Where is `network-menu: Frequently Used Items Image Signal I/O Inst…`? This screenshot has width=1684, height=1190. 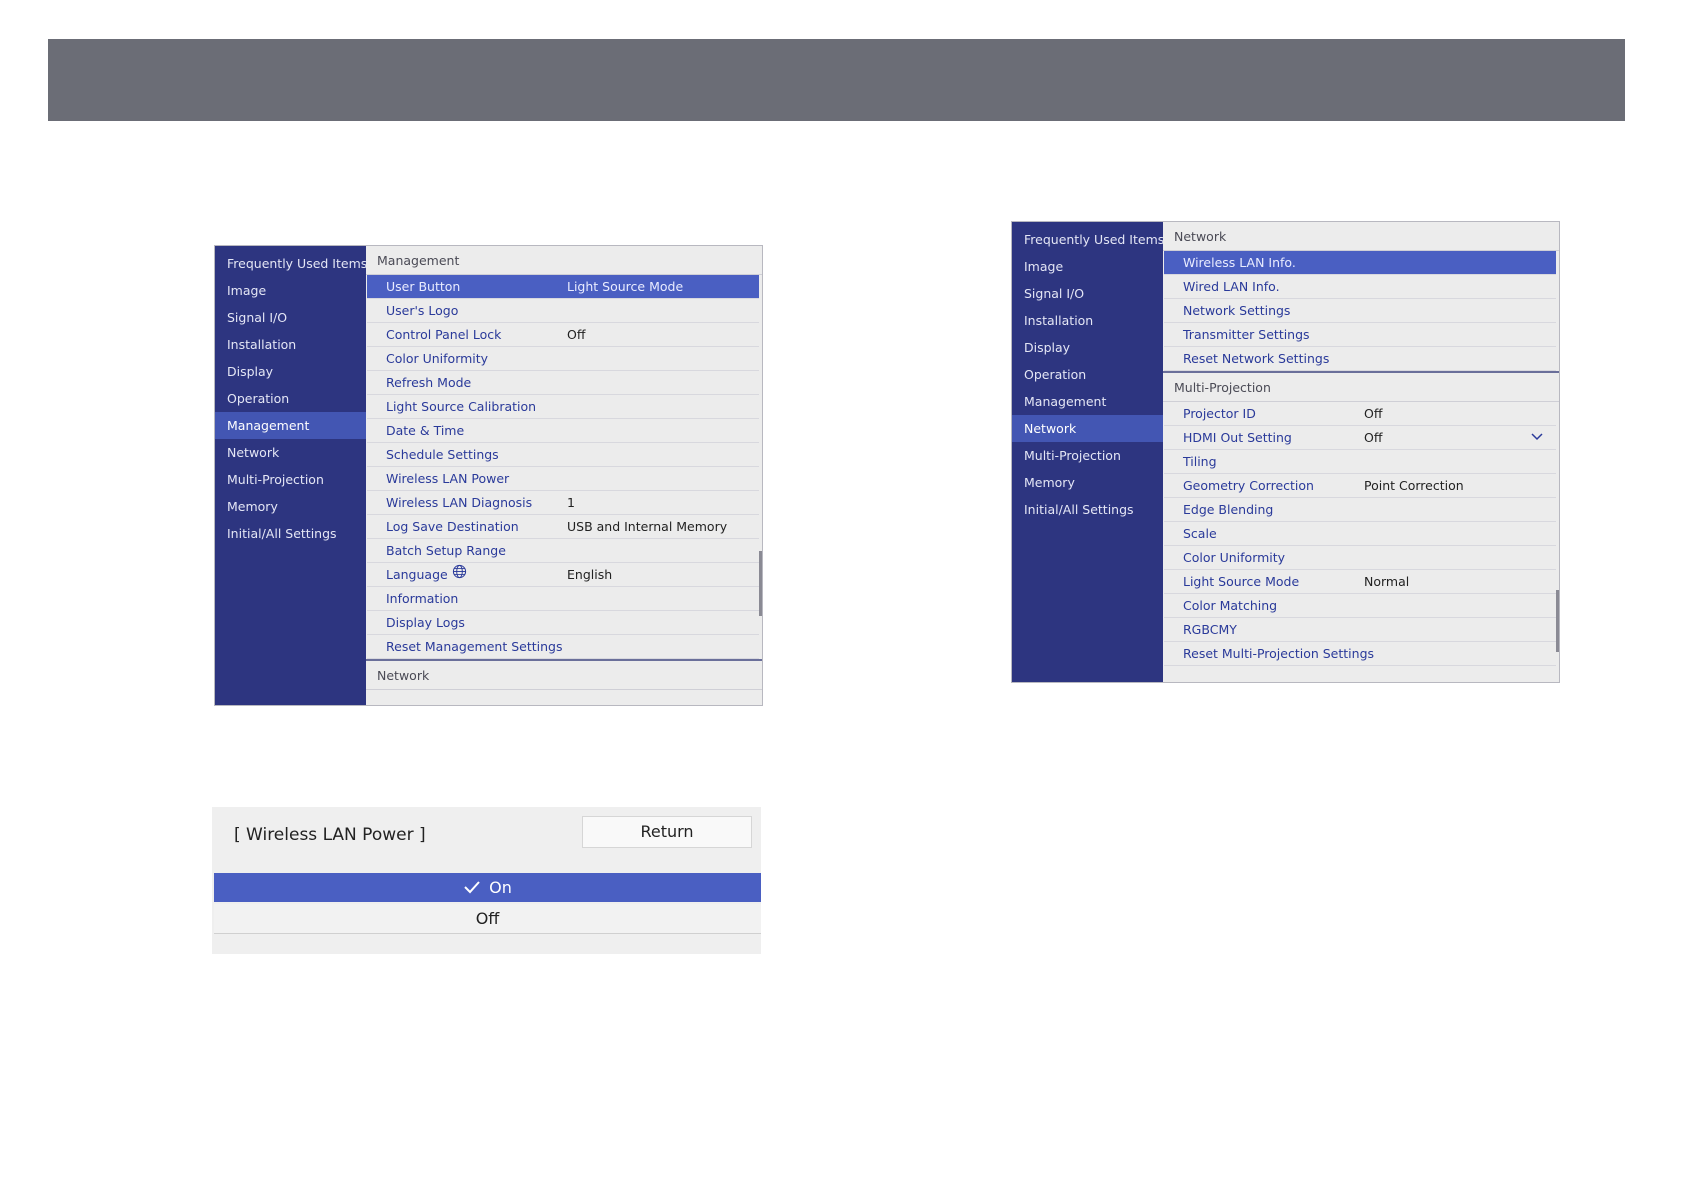
network-menu: Frequently Used Items Image Signal I/O Inst… is located at coordinates (1285, 452).